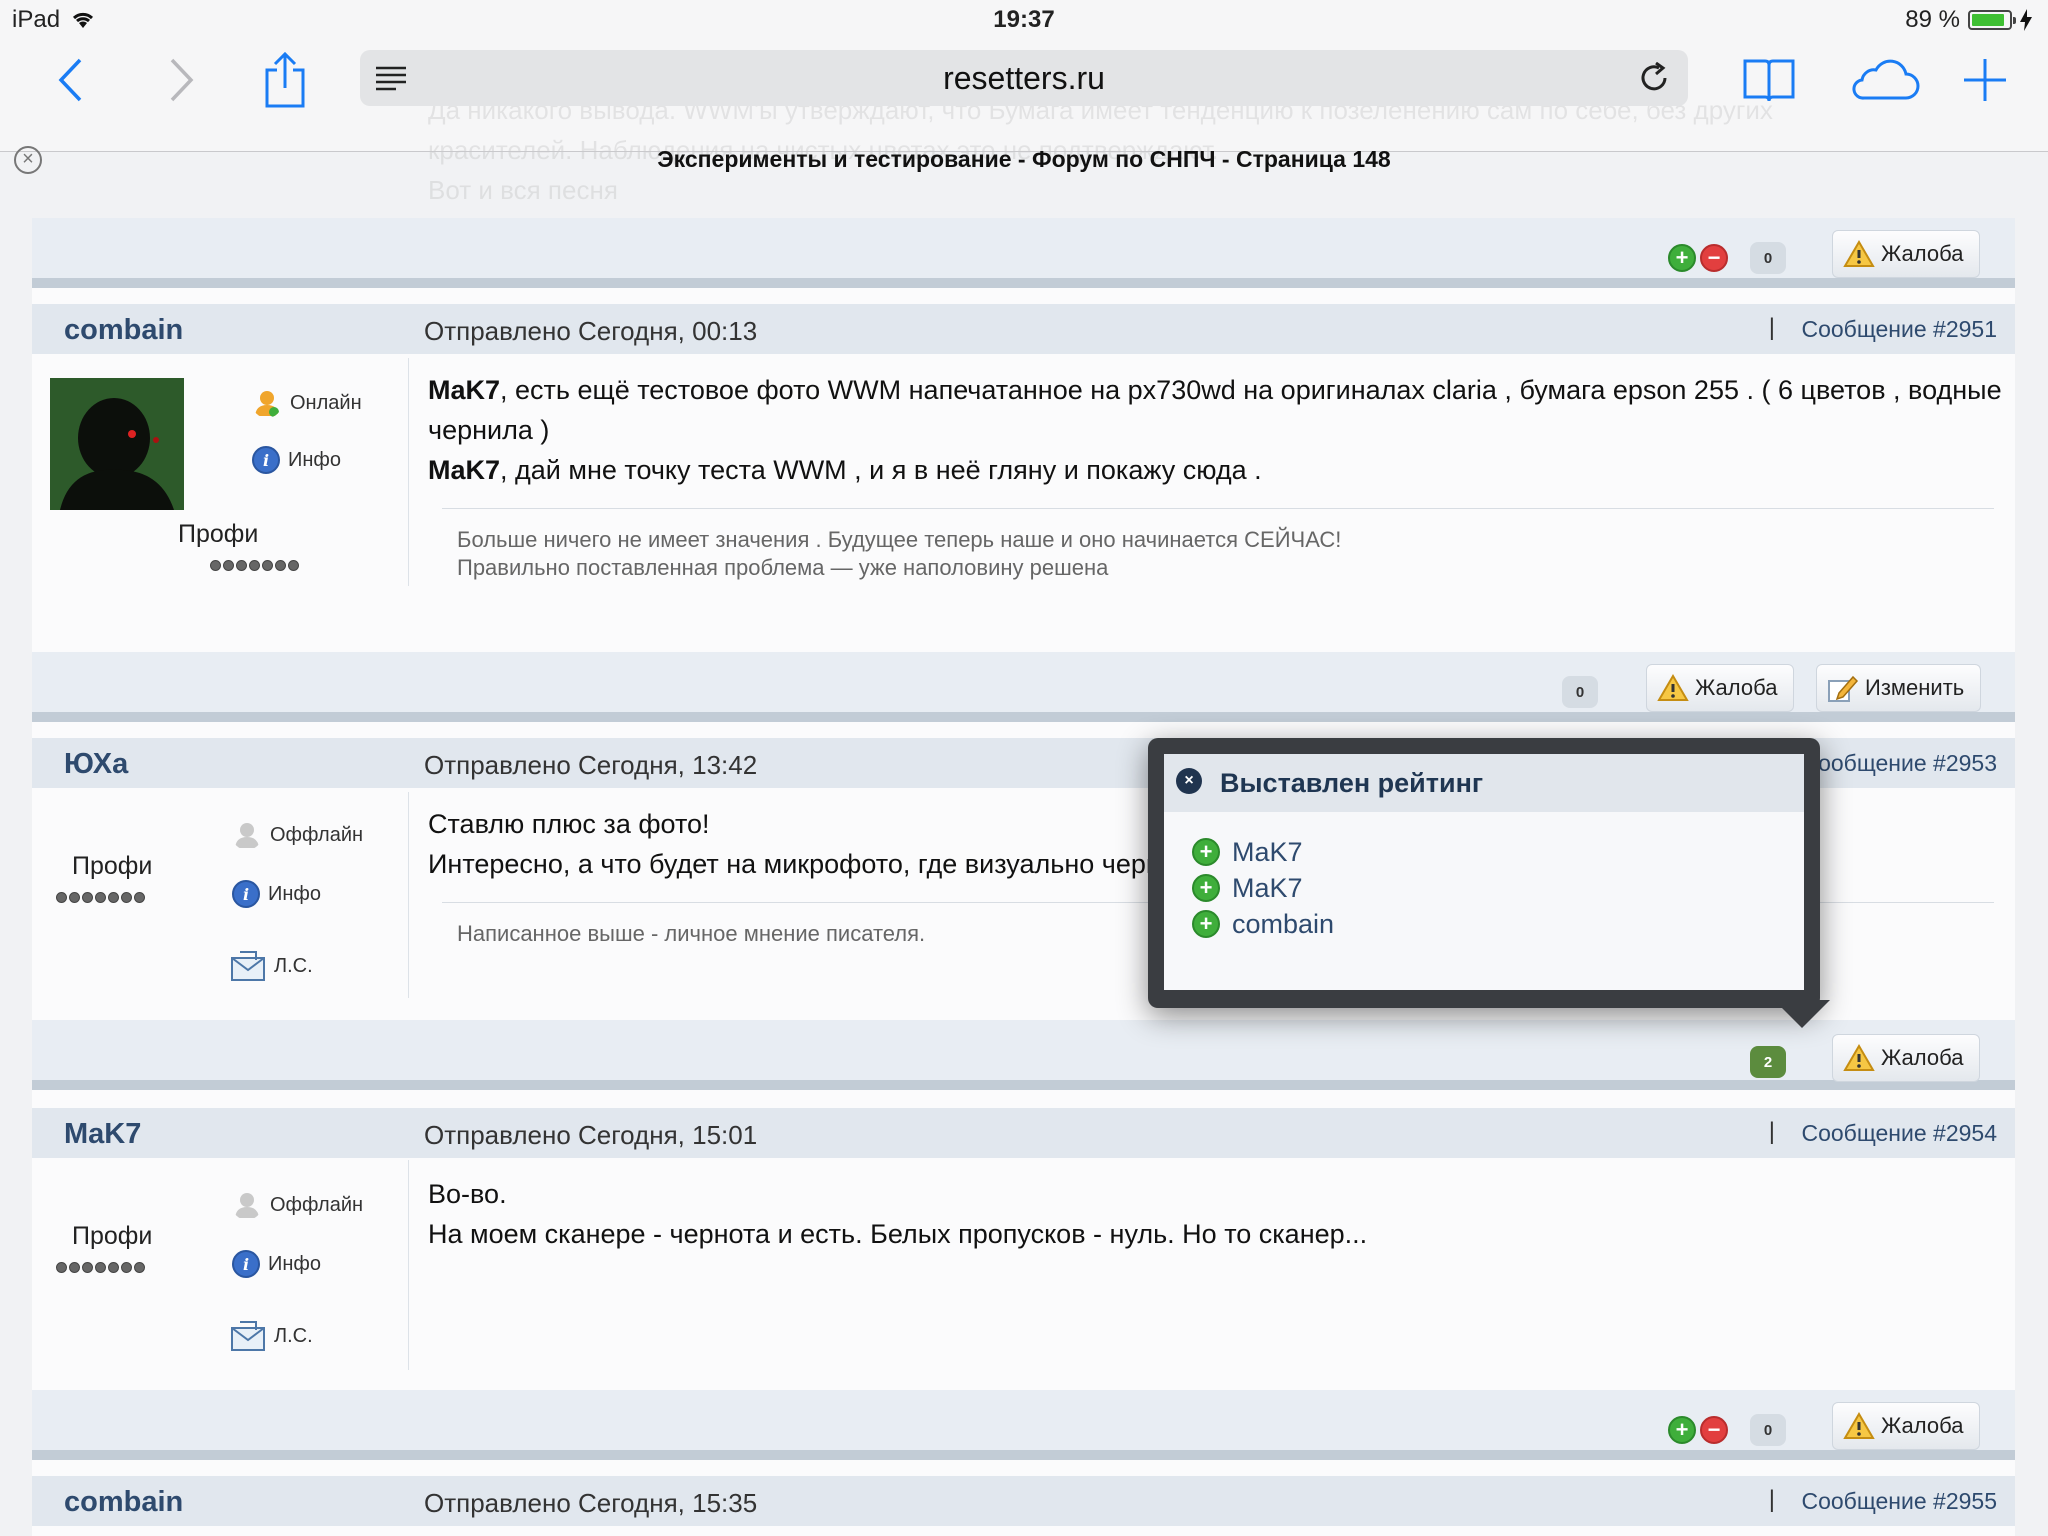  What do you see at coordinates (1189, 781) in the screenshot?
I see `close-icon: ×` at bounding box center [1189, 781].